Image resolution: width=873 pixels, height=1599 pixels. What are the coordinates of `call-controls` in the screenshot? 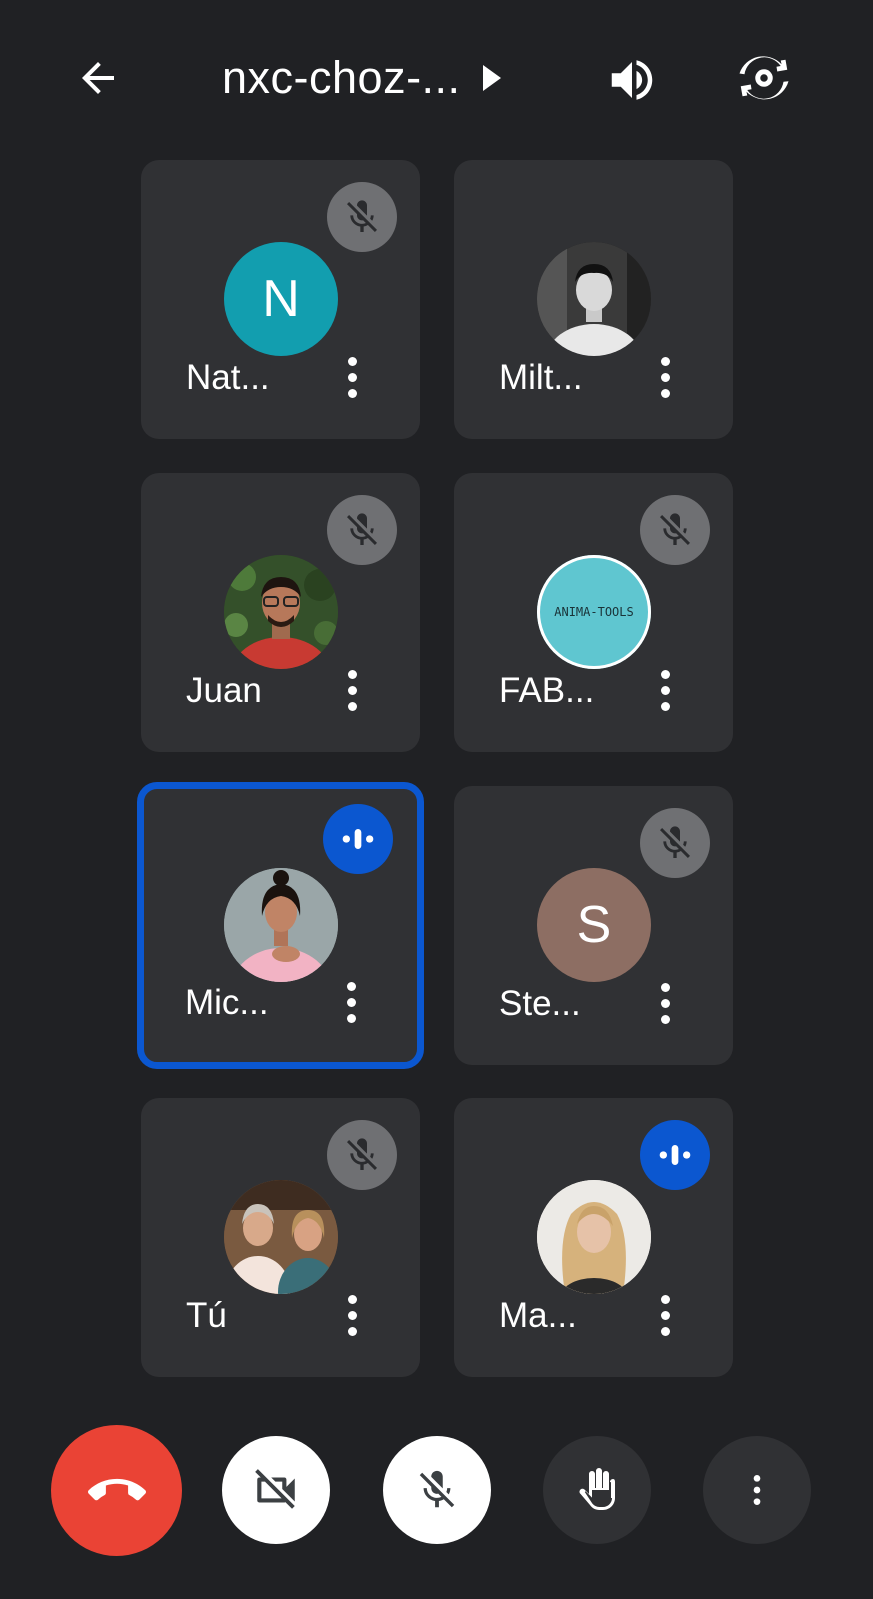 It's located at (436, 1490).